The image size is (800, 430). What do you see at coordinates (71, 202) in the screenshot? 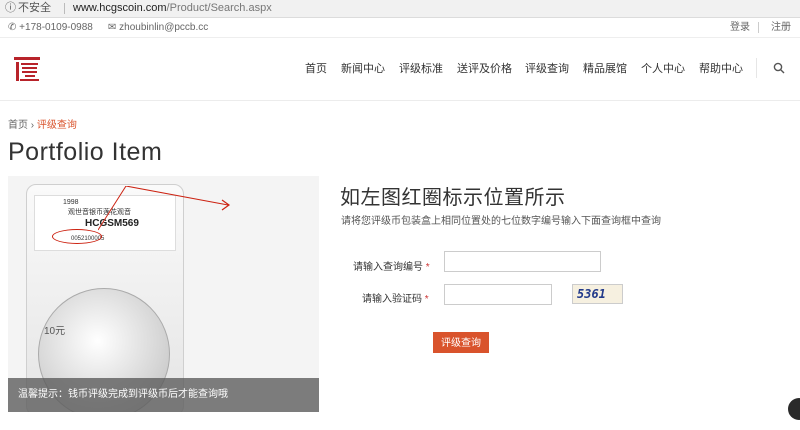
I see `coin-year: 1998` at bounding box center [71, 202].